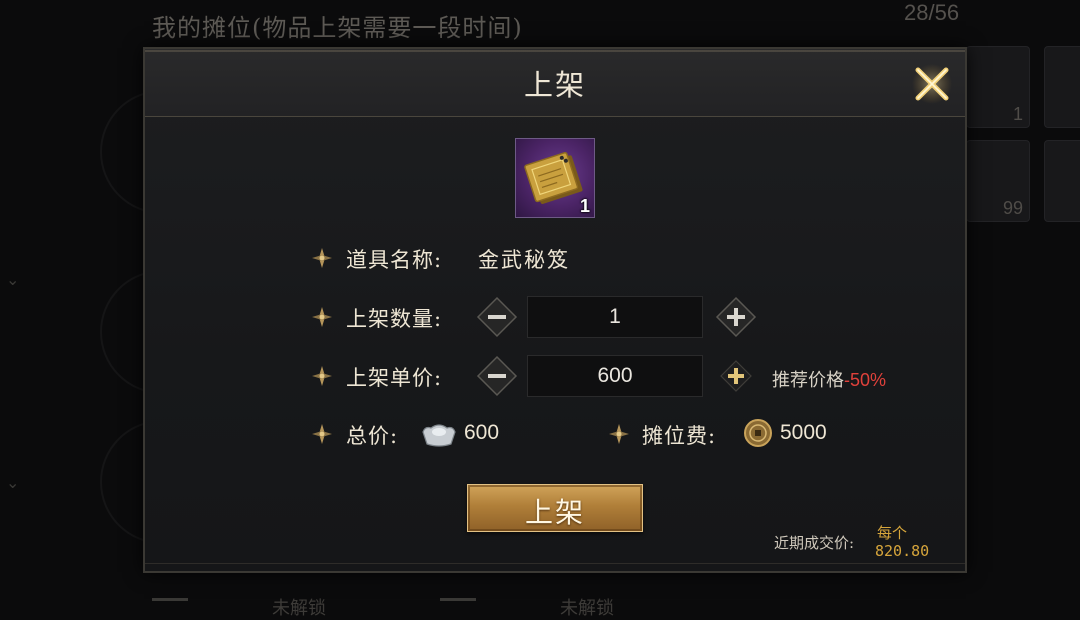 The image size is (1080, 620). What do you see at coordinates (482, 432) in the screenshot?
I see `total-value: 600` at bounding box center [482, 432].